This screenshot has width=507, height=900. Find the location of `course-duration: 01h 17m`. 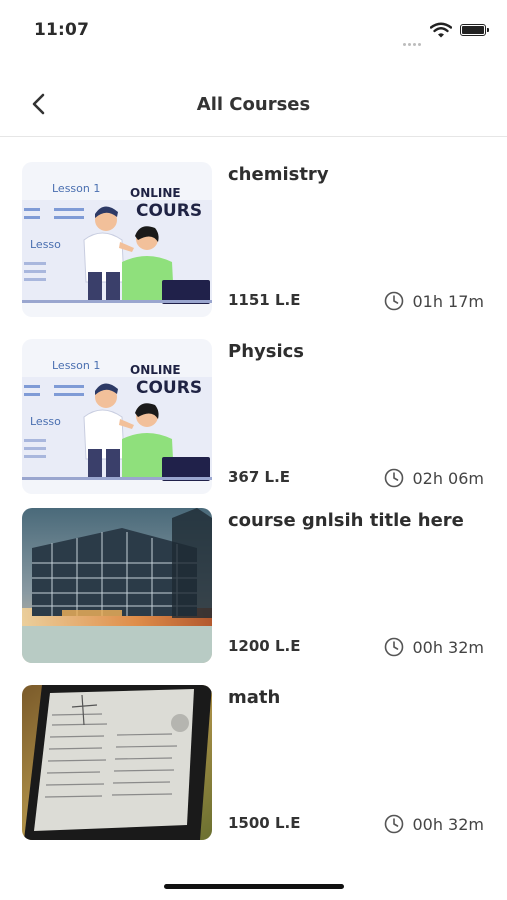

course-duration: 01h 17m is located at coordinates (434, 301).